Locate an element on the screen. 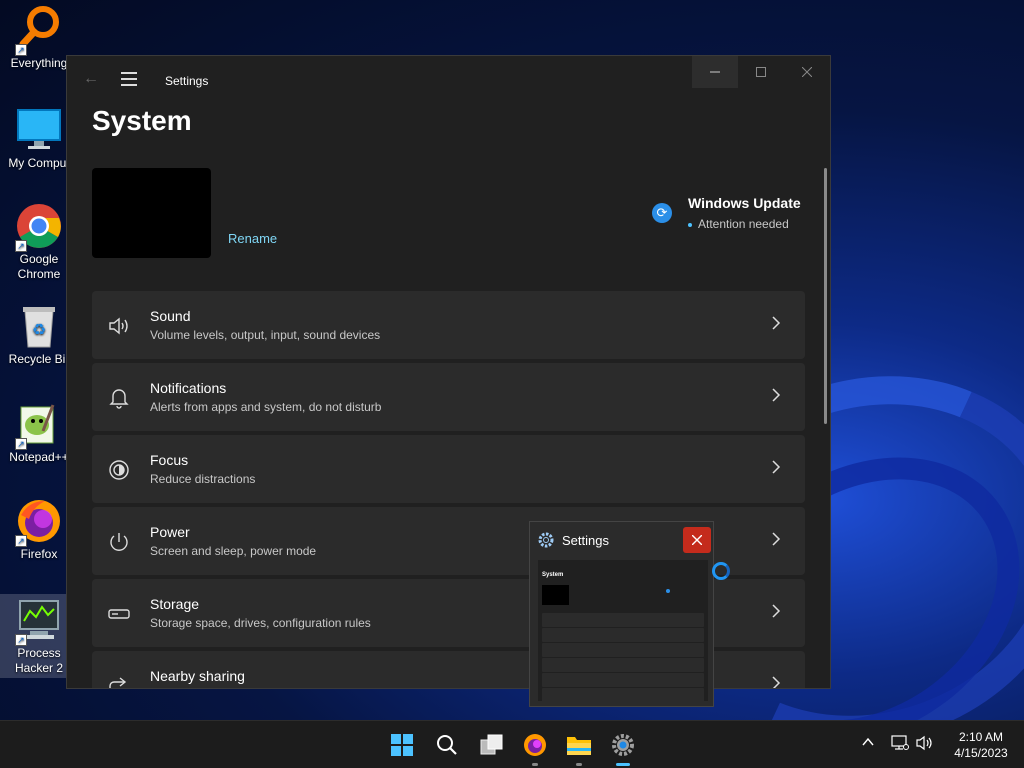 This screenshot has width=1024, height=768. settings-item-subtitle: Screen and sleep, power mode is located at coordinates (233, 551).